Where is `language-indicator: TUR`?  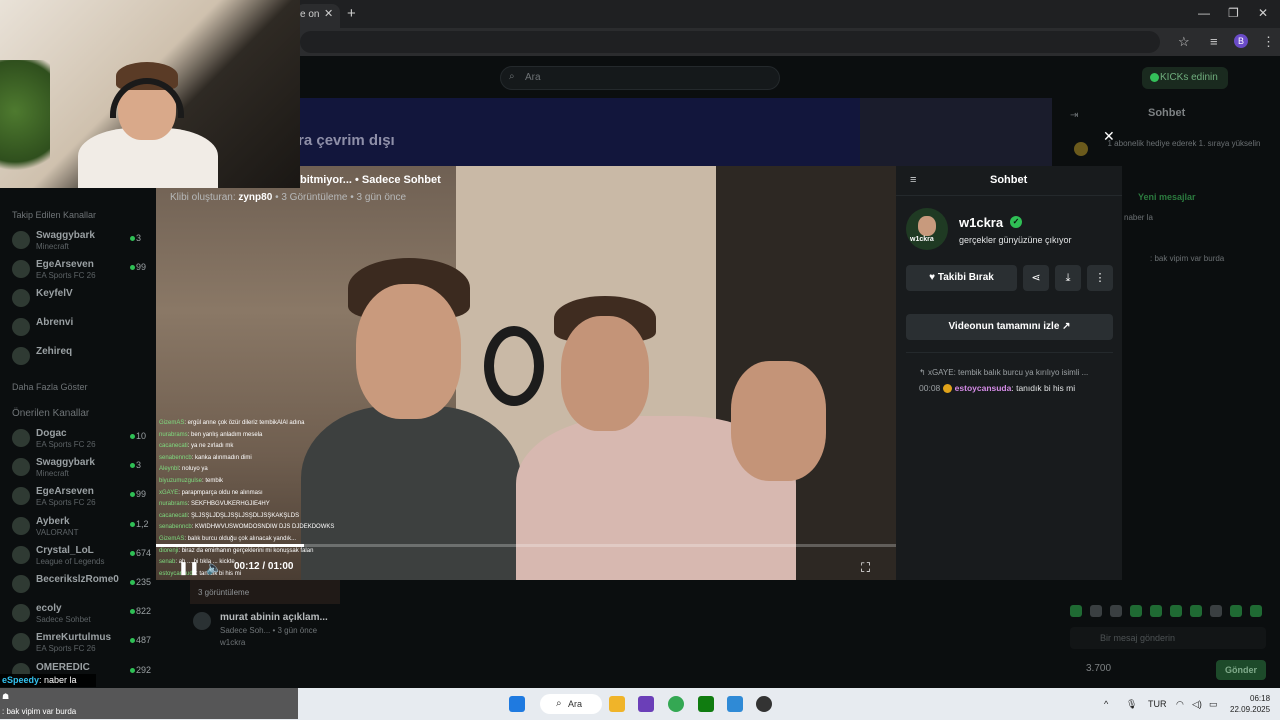
language-indicator: TUR is located at coordinates (1157, 704).